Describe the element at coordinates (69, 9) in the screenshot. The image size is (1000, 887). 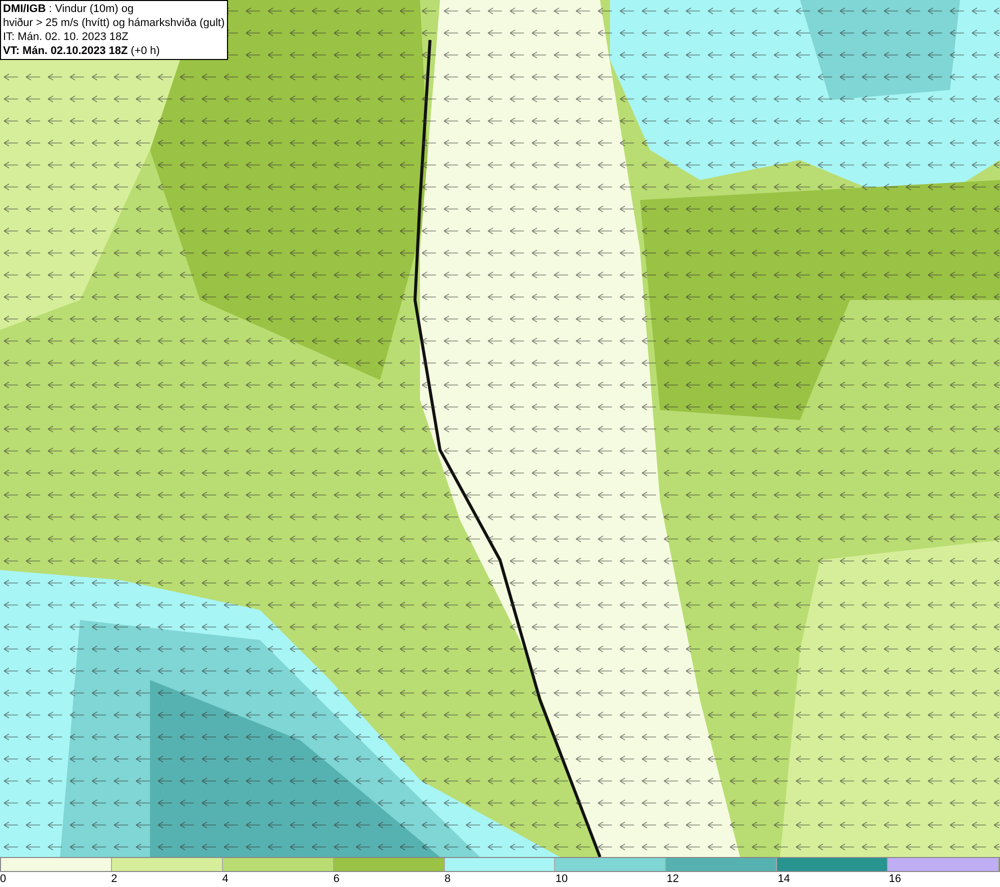
I see `info-text: DMI/IGB : Vindur (10m) og` at that location.